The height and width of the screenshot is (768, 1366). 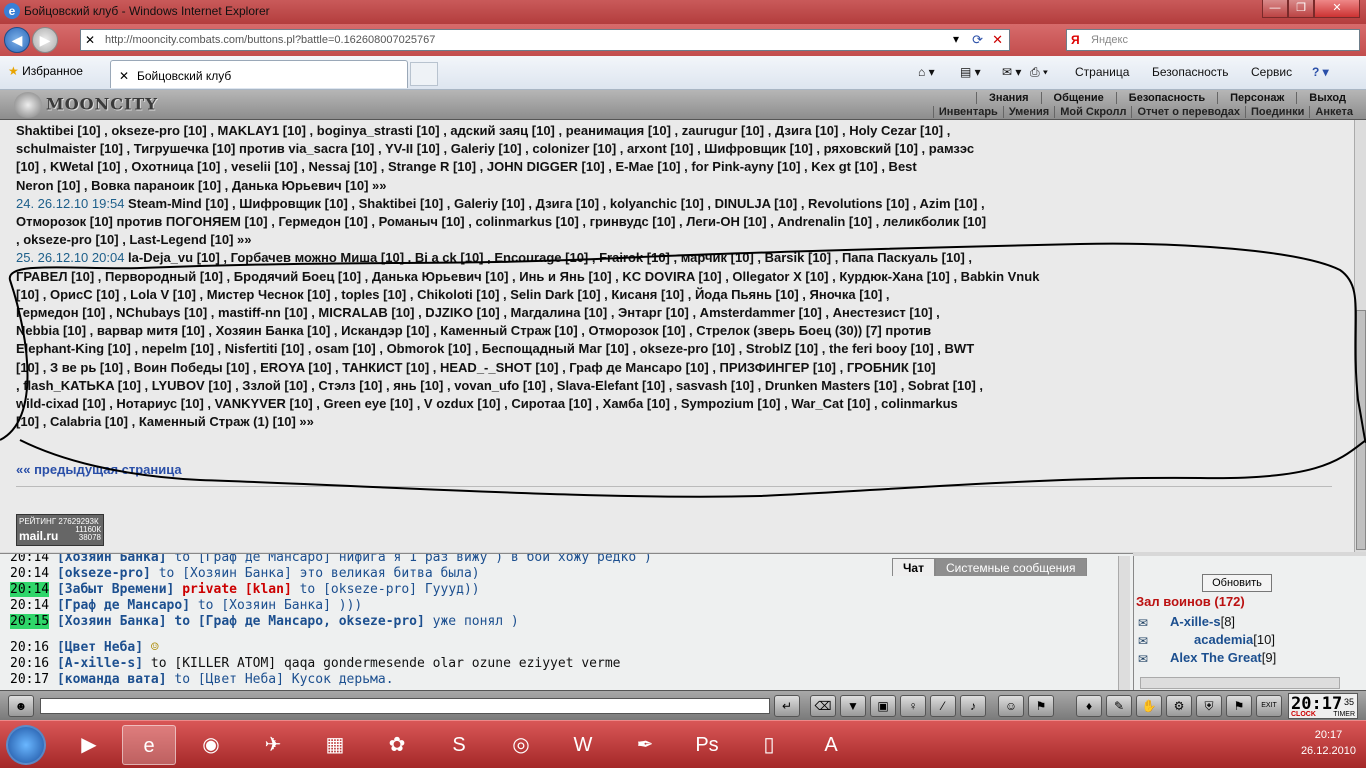 I want to click on menu-inventory: Инвентарь, so click(x=967, y=112).